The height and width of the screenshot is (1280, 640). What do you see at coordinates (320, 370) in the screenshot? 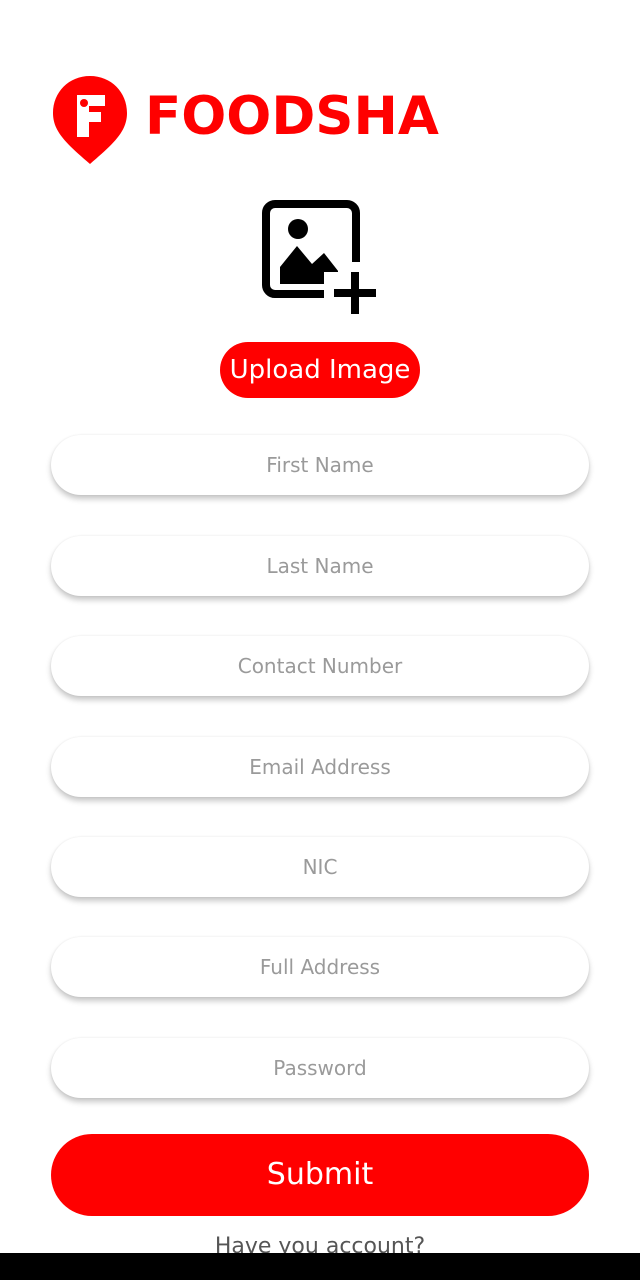
I see `upload-image-button: Upload Image` at bounding box center [320, 370].